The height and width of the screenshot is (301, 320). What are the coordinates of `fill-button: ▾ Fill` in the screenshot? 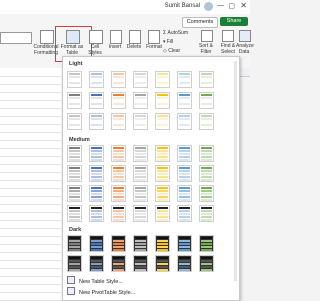 It's located at (168, 42).